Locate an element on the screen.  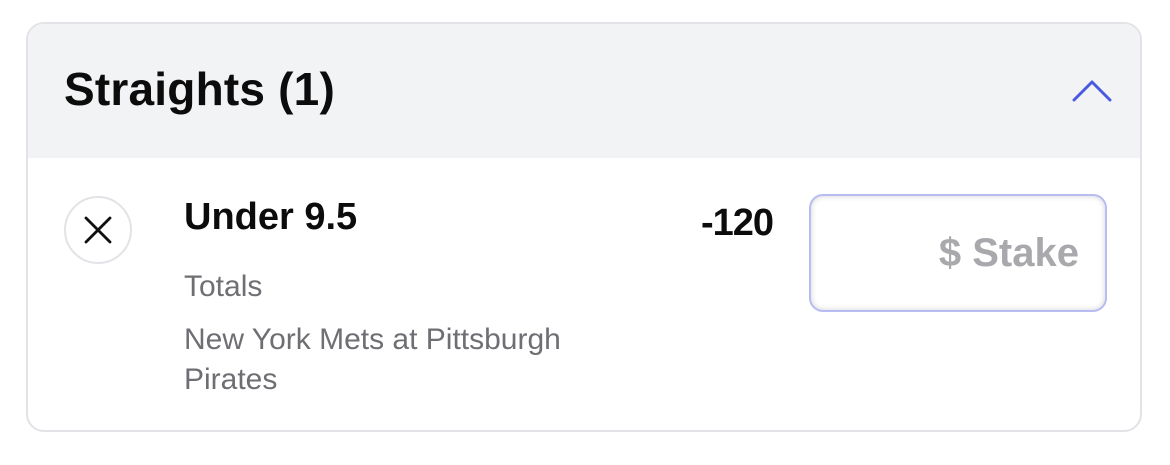
bet-odds: -120 is located at coordinates (737, 223).